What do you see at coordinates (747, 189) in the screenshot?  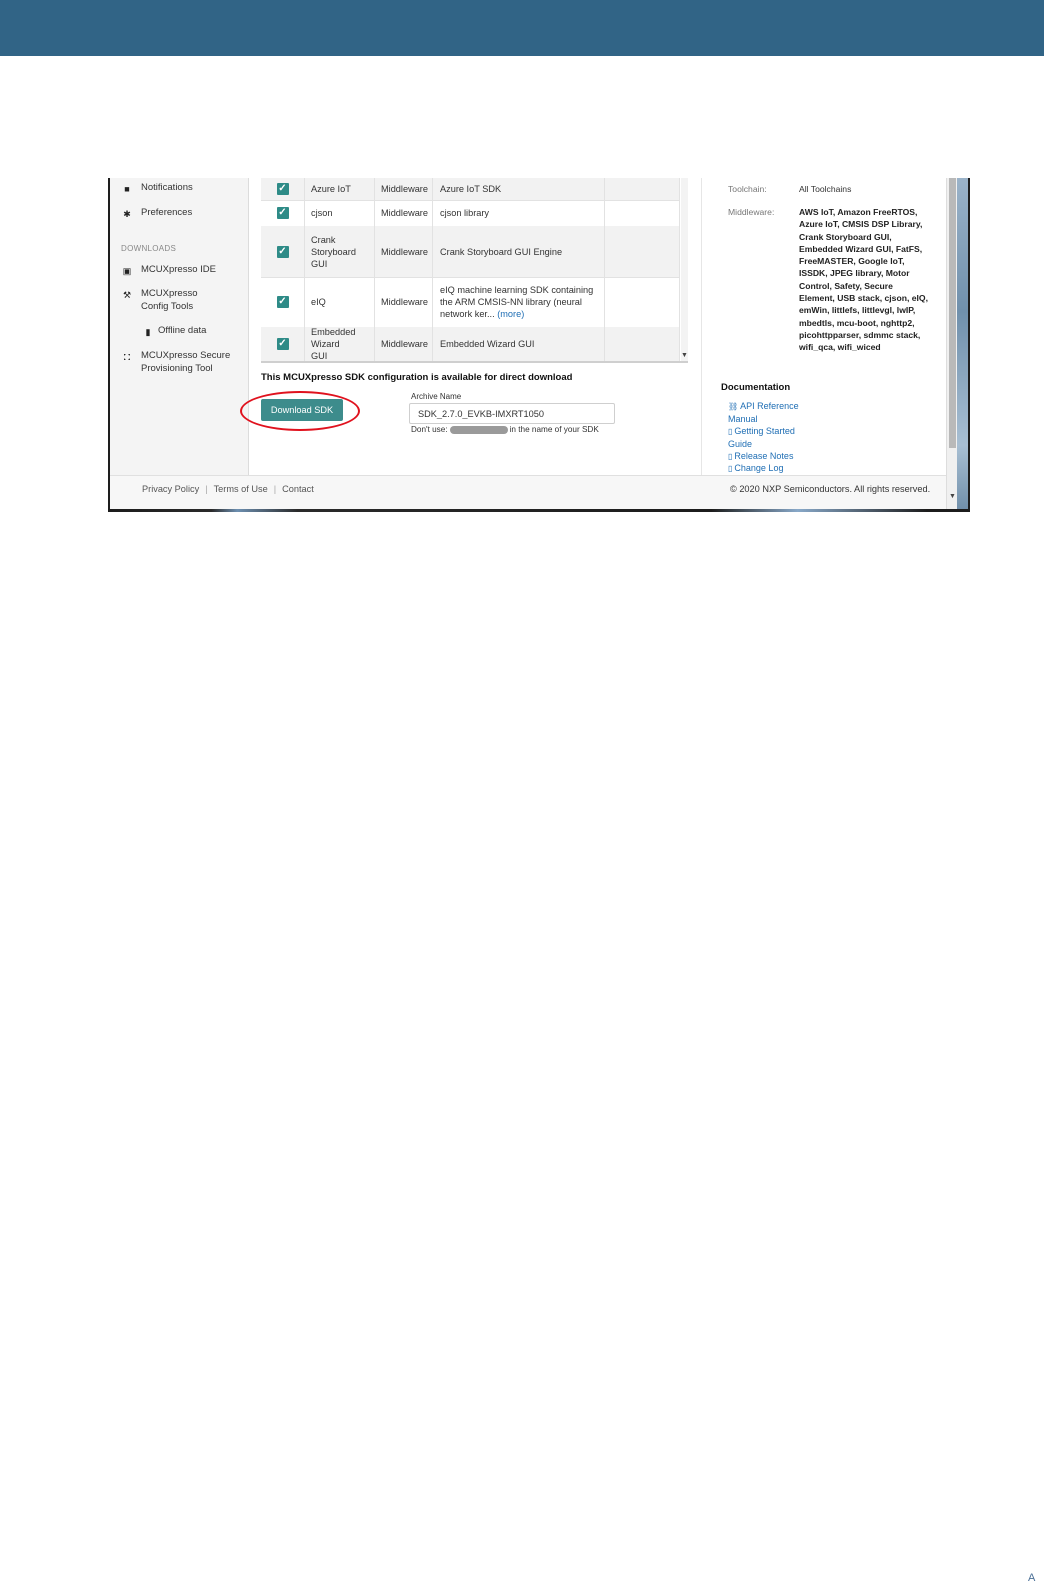 I see `toolchain-label: Toolchain:` at bounding box center [747, 189].